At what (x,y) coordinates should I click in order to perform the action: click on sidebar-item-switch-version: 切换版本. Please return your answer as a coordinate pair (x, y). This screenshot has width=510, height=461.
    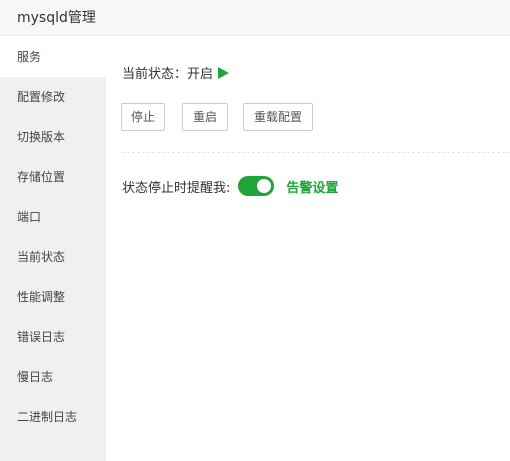
    Looking at the image, I should click on (53, 137).